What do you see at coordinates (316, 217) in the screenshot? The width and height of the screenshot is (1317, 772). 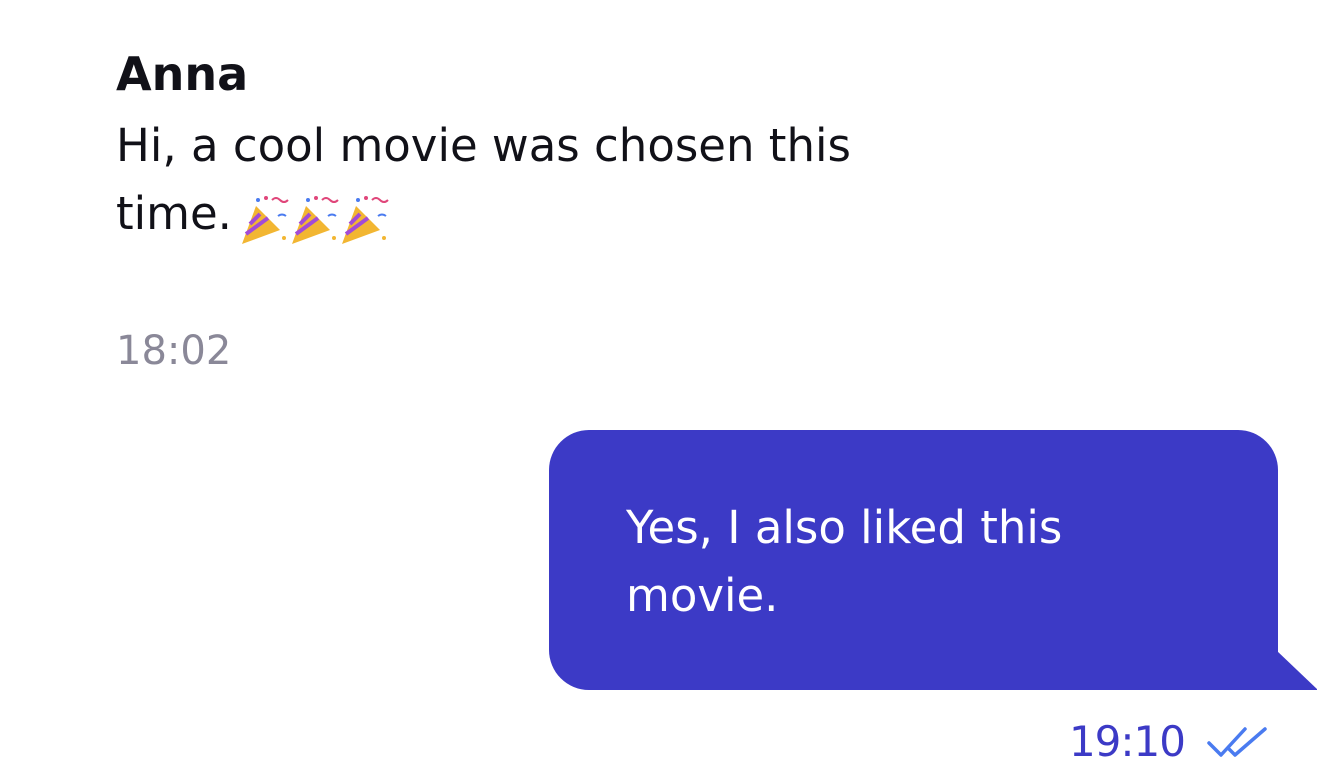 I see `party-popper-icon` at bounding box center [316, 217].